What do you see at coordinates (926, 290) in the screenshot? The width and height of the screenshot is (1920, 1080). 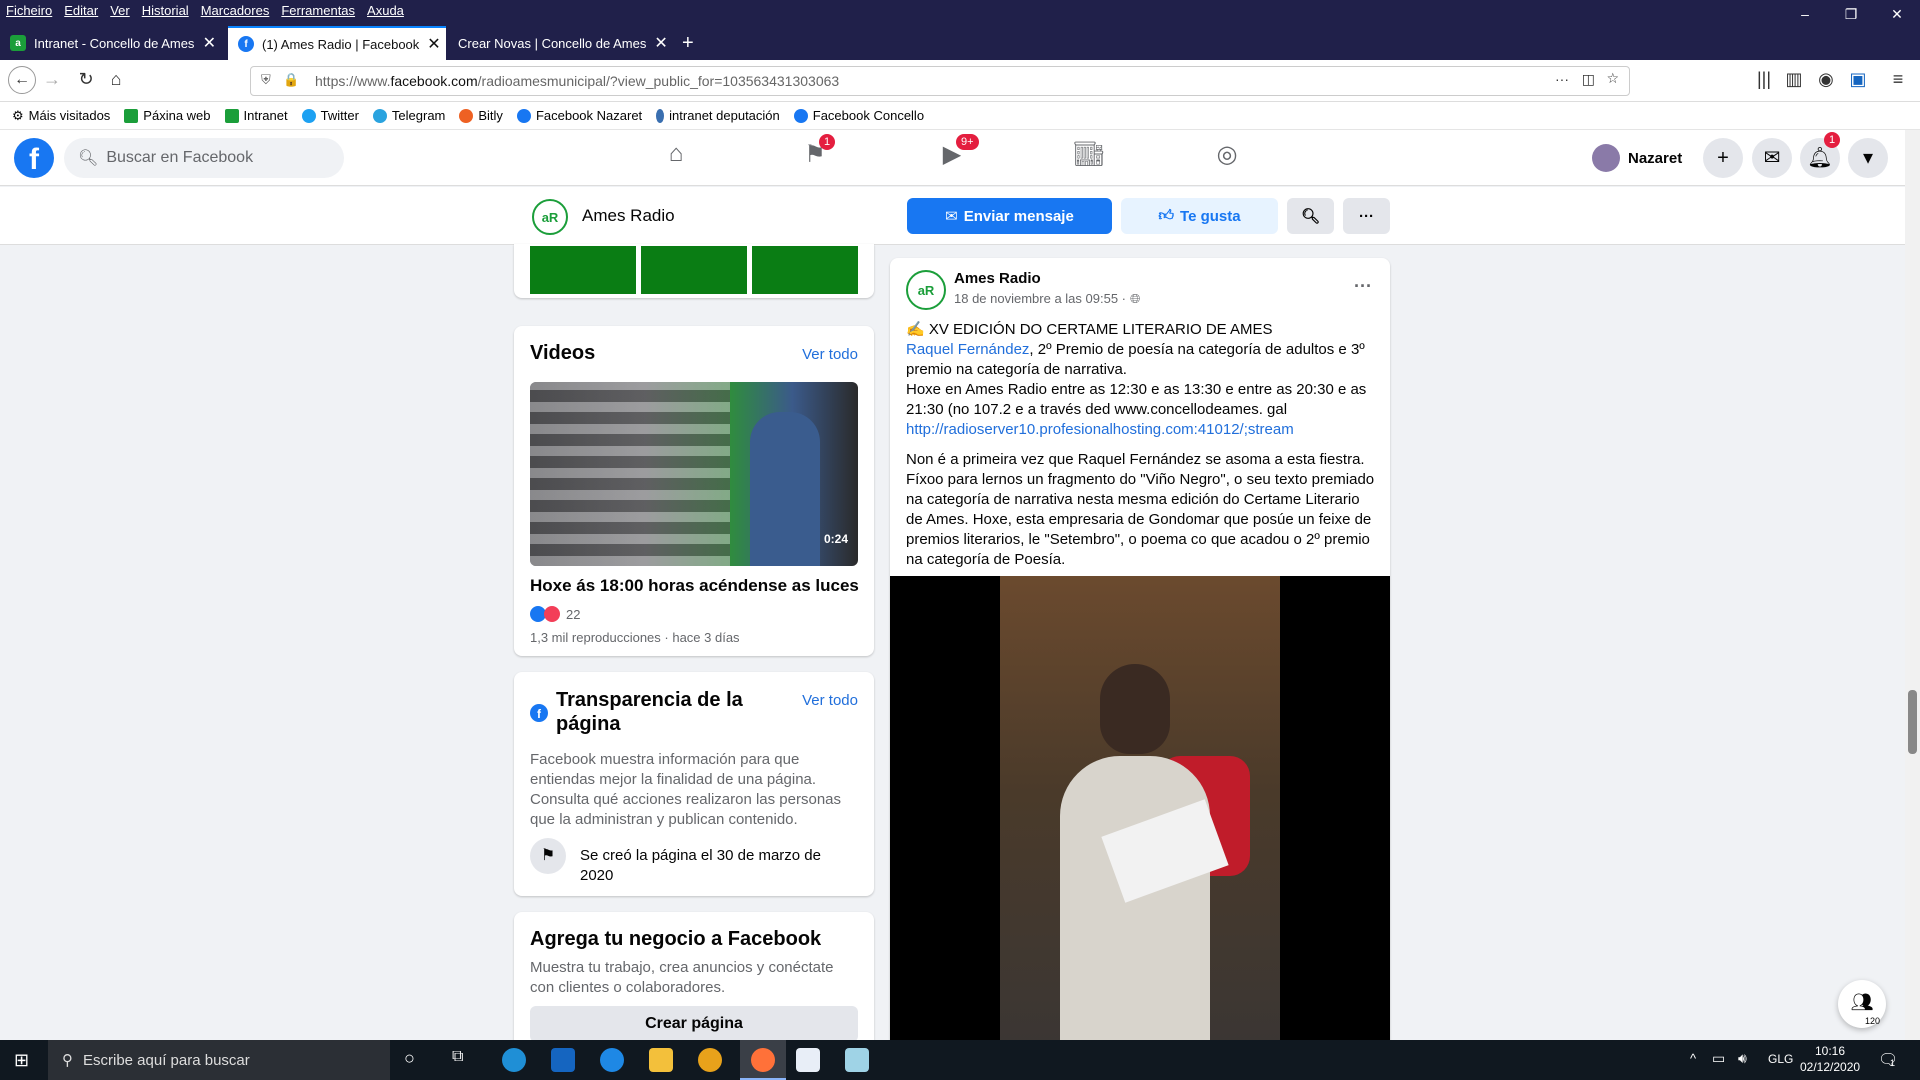 I see `post-author-avatar: aR` at bounding box center [926, 290].